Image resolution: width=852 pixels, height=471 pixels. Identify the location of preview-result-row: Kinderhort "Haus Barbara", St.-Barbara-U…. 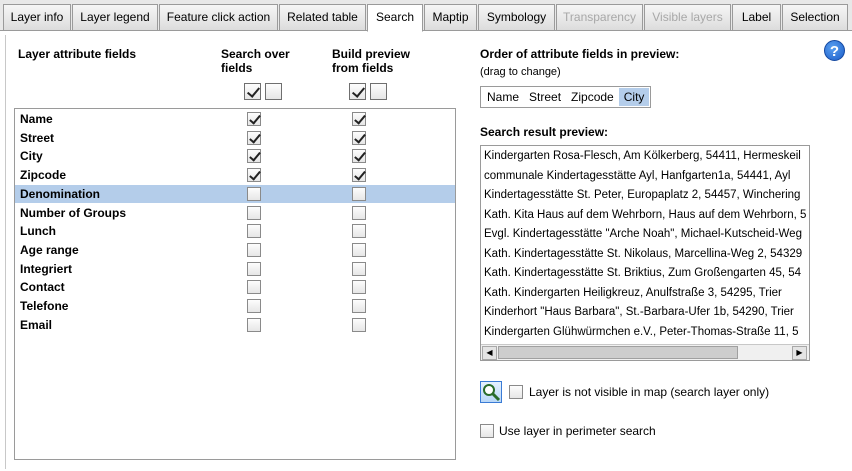
(639, 312).